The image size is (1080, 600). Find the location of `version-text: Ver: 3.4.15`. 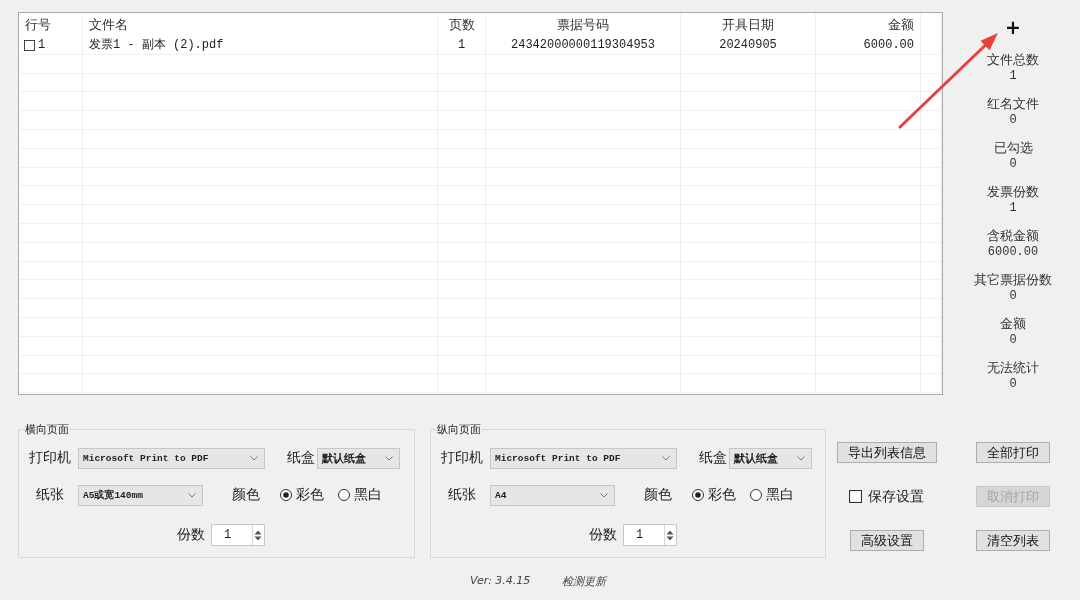

version-text: Ver: 3.4.15 is located at coordinates (500, 581).